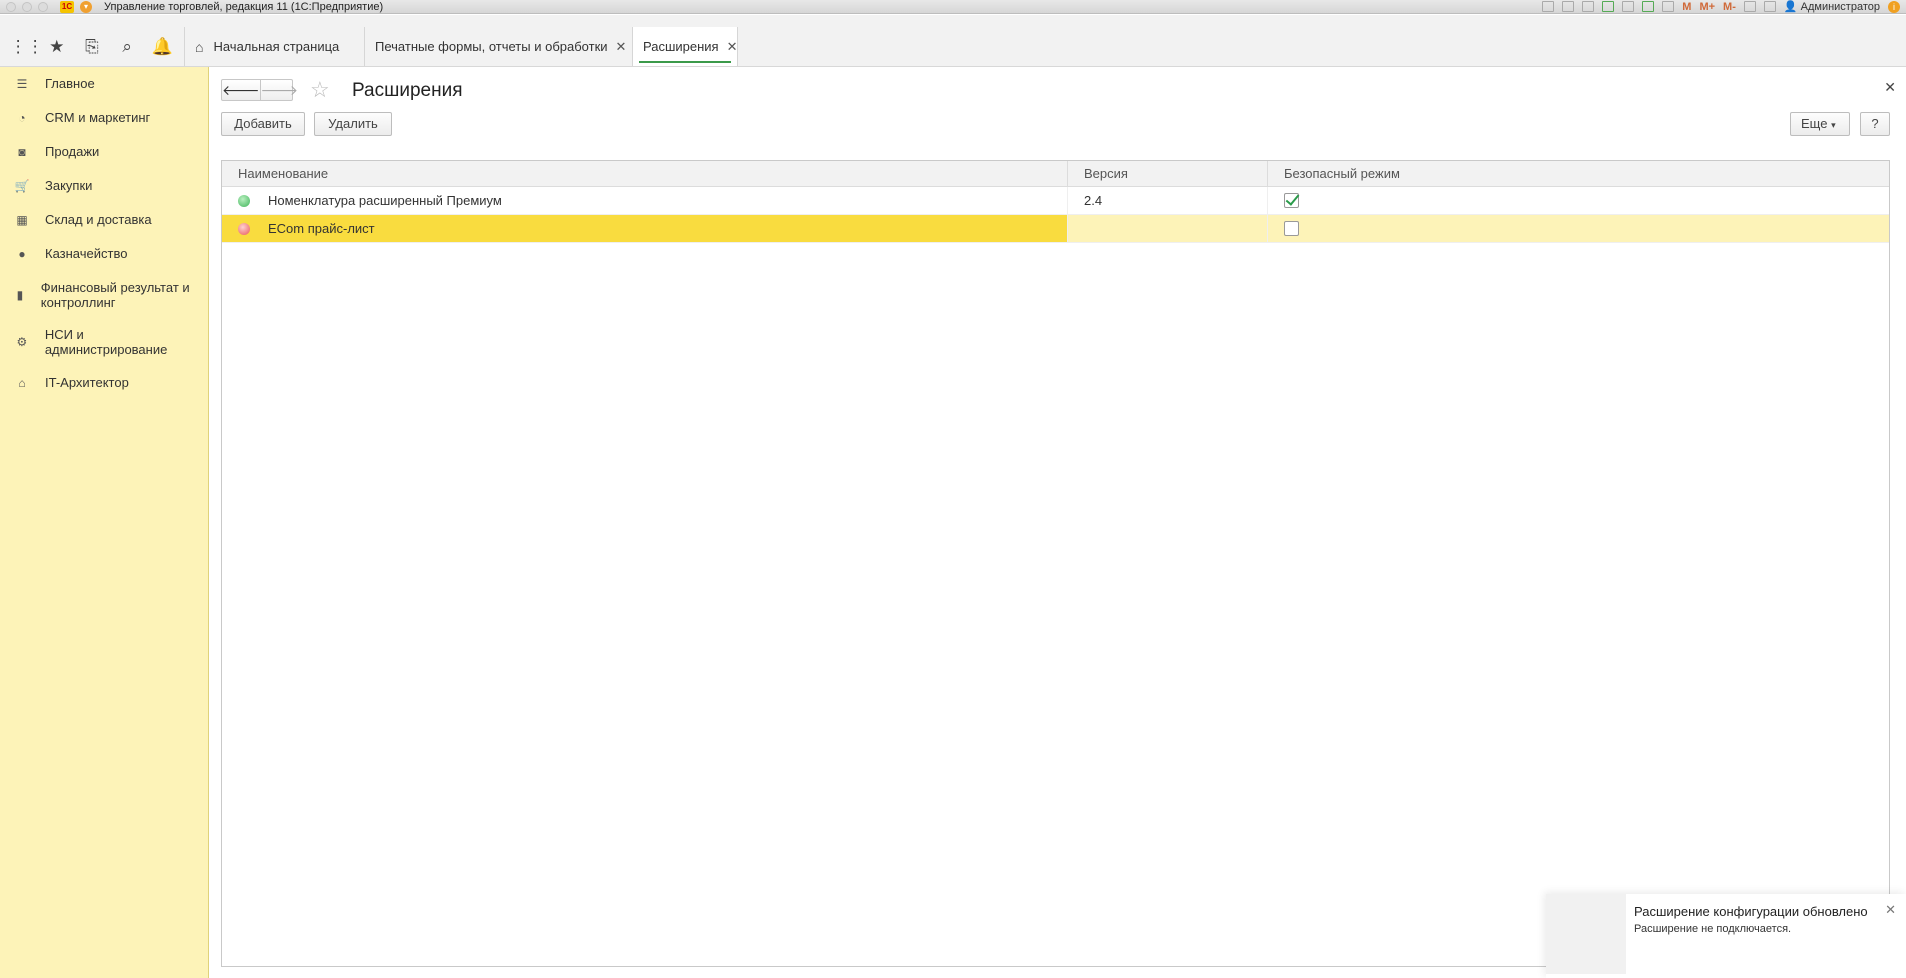 The height and width of the screenshot is (978, 1906). I want to click on help-button: ?, so click(1875, 124).